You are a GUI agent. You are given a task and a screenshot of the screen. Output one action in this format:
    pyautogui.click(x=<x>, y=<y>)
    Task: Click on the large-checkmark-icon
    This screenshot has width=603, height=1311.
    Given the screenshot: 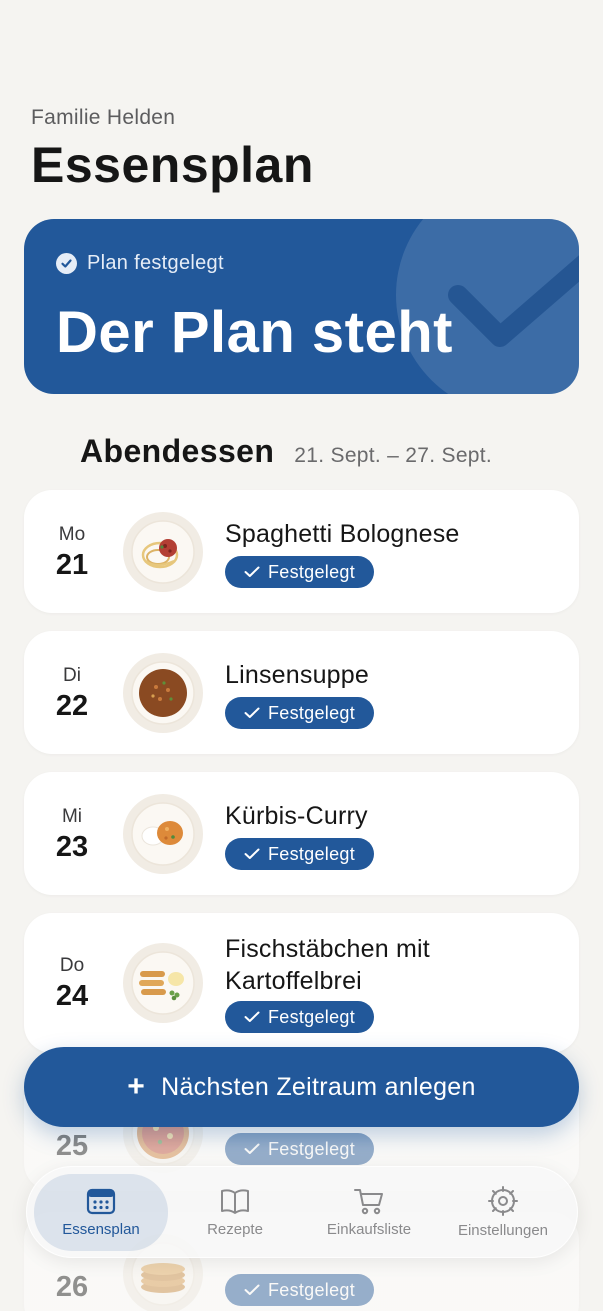 What is the action you would take?
    pyautogui.click(x=513, y=301)
    